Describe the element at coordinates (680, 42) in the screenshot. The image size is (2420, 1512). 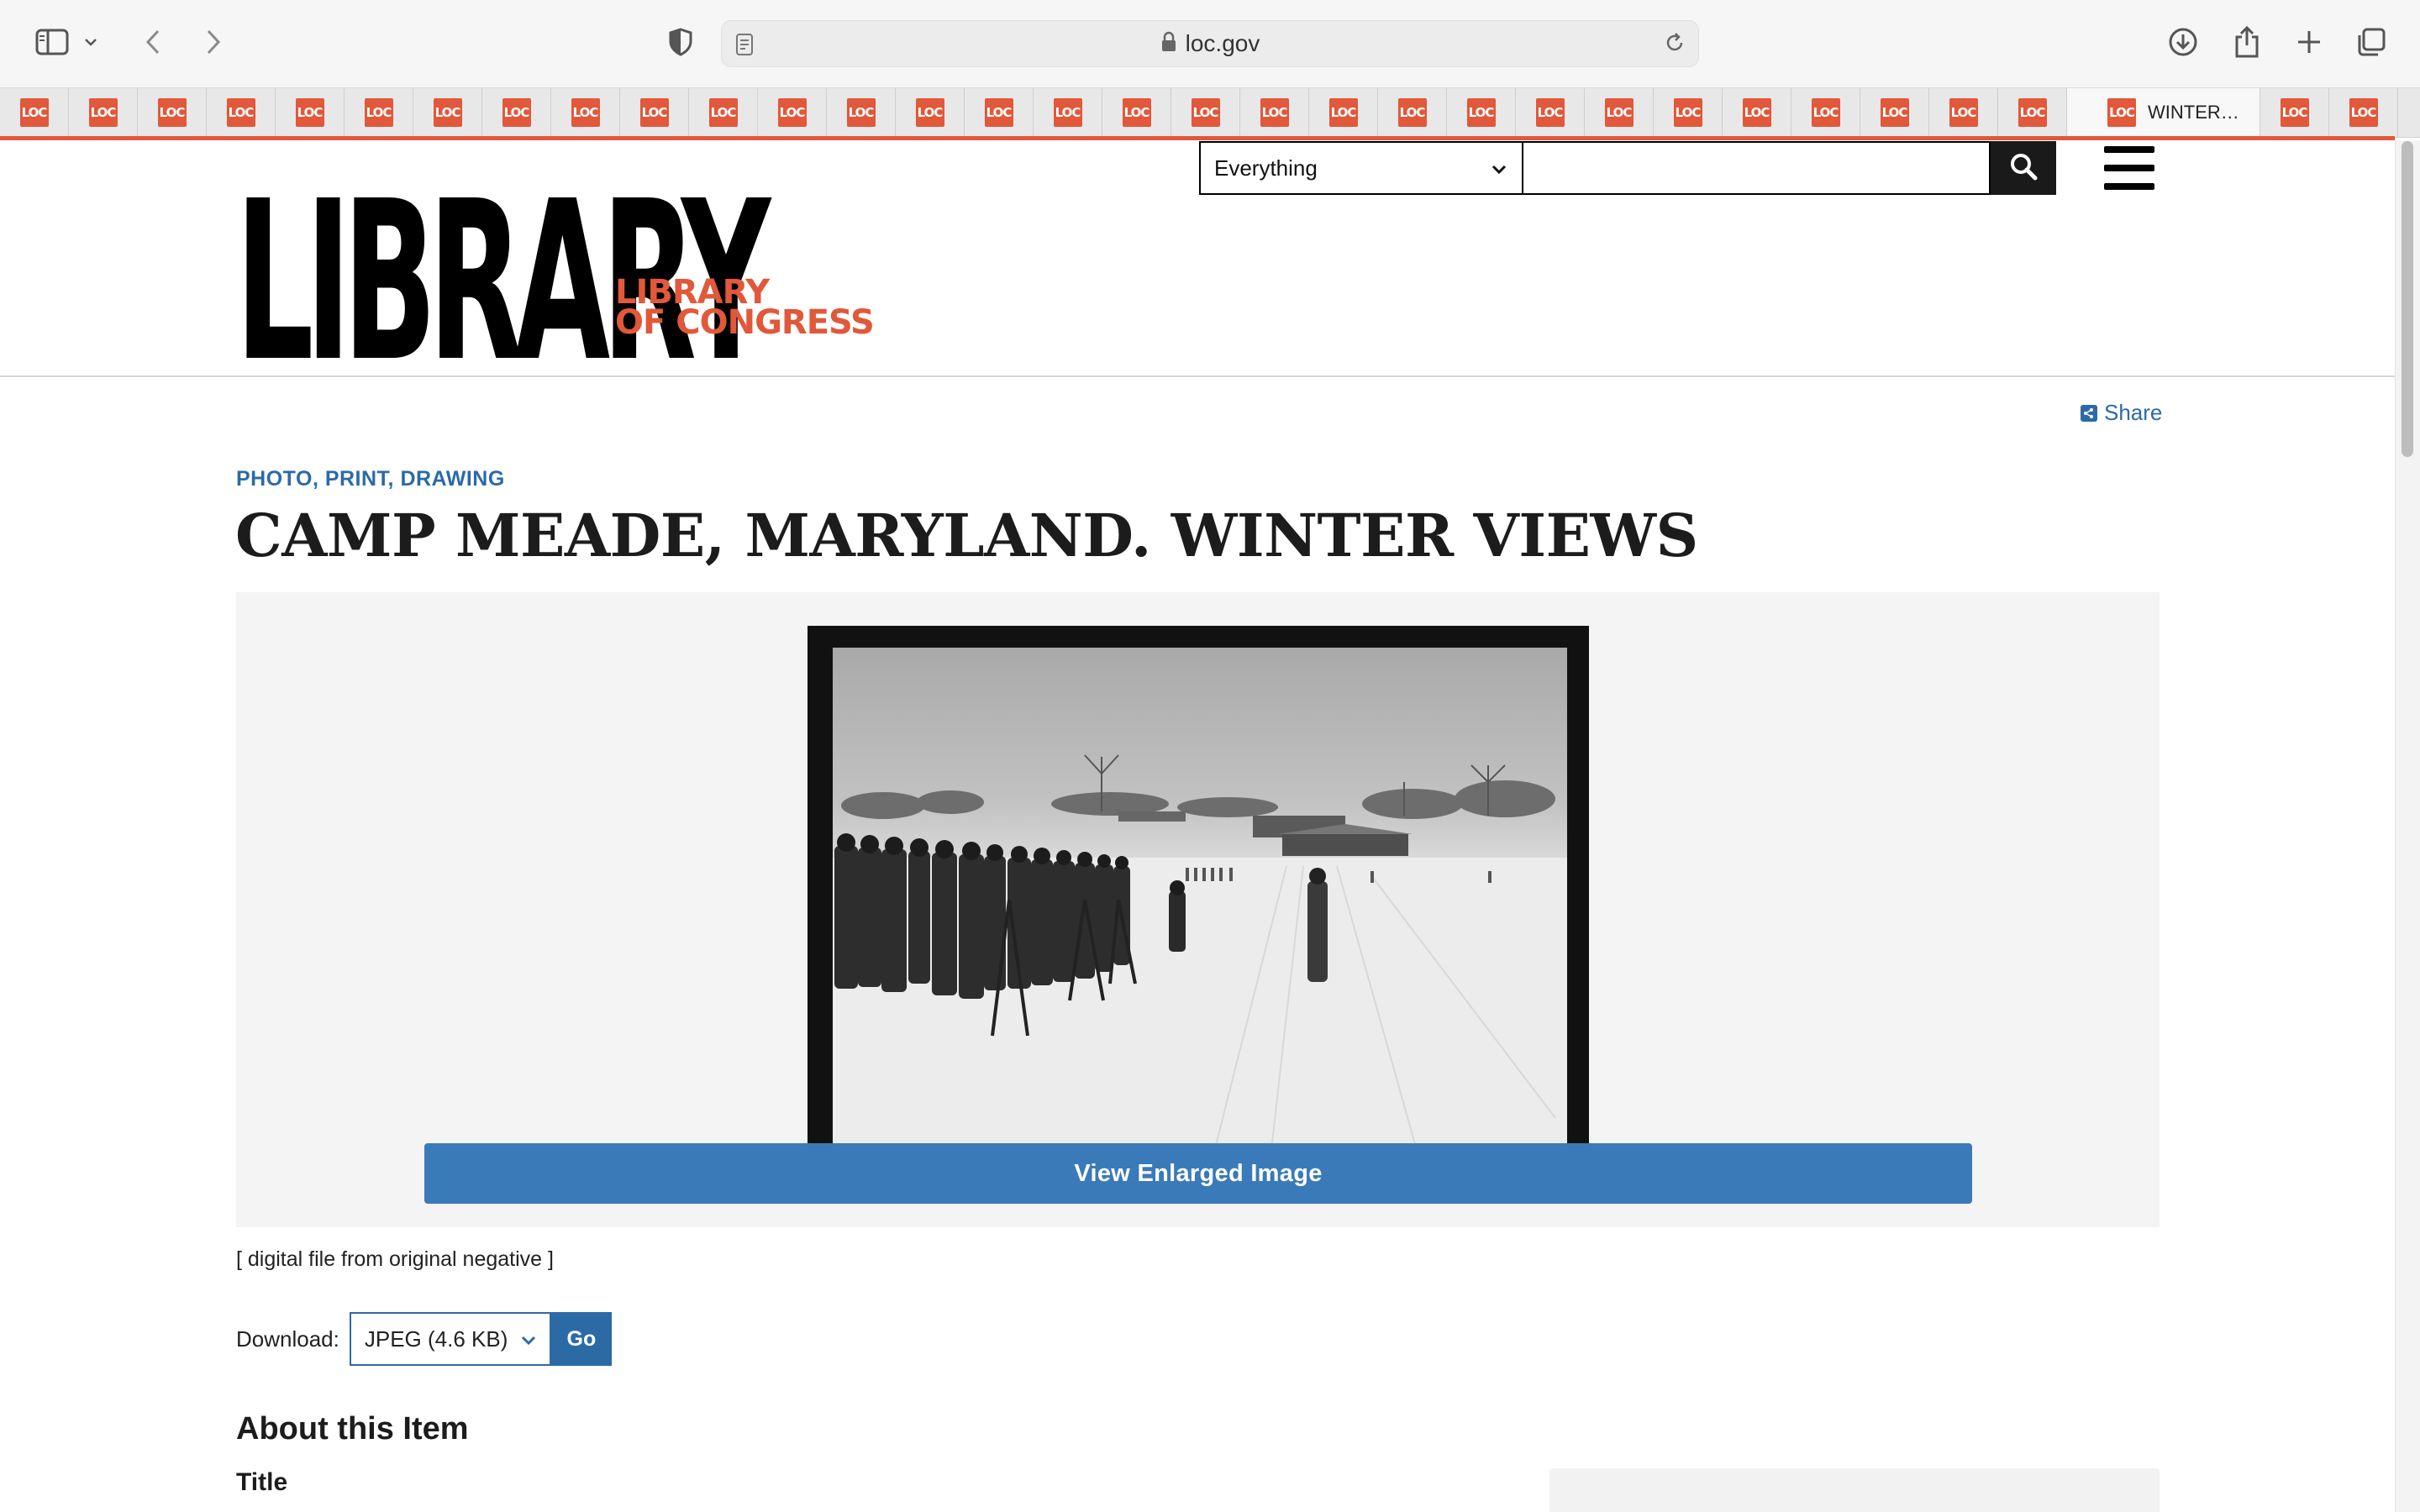
I see `shield-icon` at that location.